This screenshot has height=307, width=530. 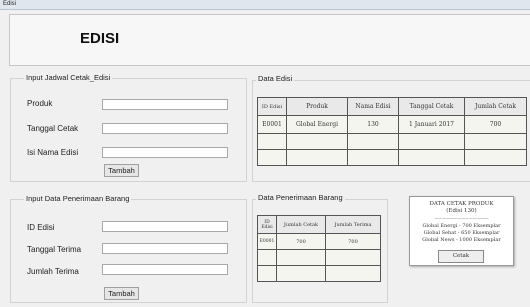 What do you see at coordinates (68, 77) in the screenshot?
I see `jadwal-group-title: Input Jadwal Cetak_Edisi` at bounding box center [68, 77].